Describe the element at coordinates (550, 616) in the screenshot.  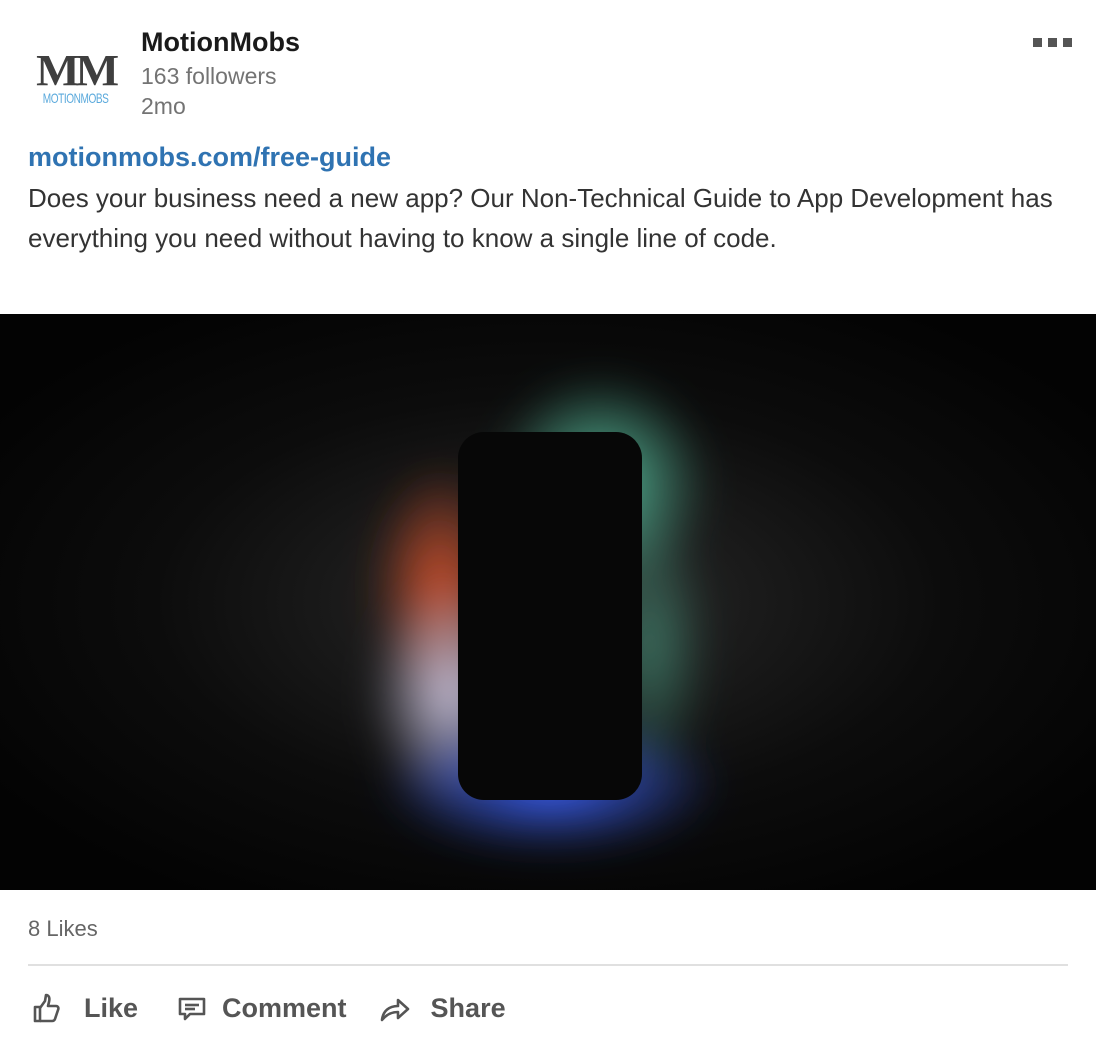
I see `phone-silhouette` at that location.